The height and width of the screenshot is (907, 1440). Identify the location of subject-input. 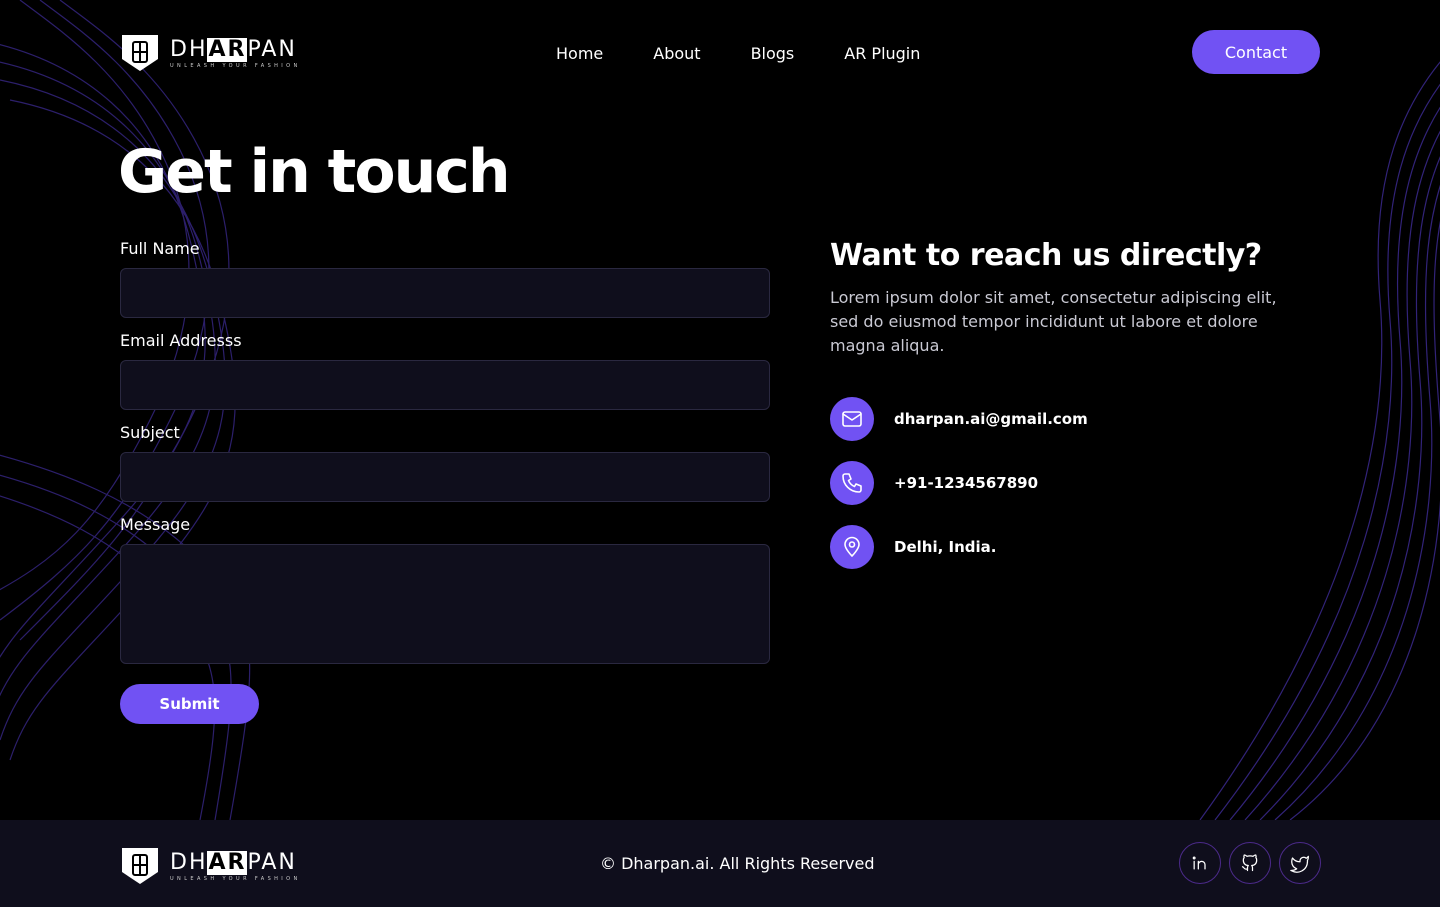
(445, 477).